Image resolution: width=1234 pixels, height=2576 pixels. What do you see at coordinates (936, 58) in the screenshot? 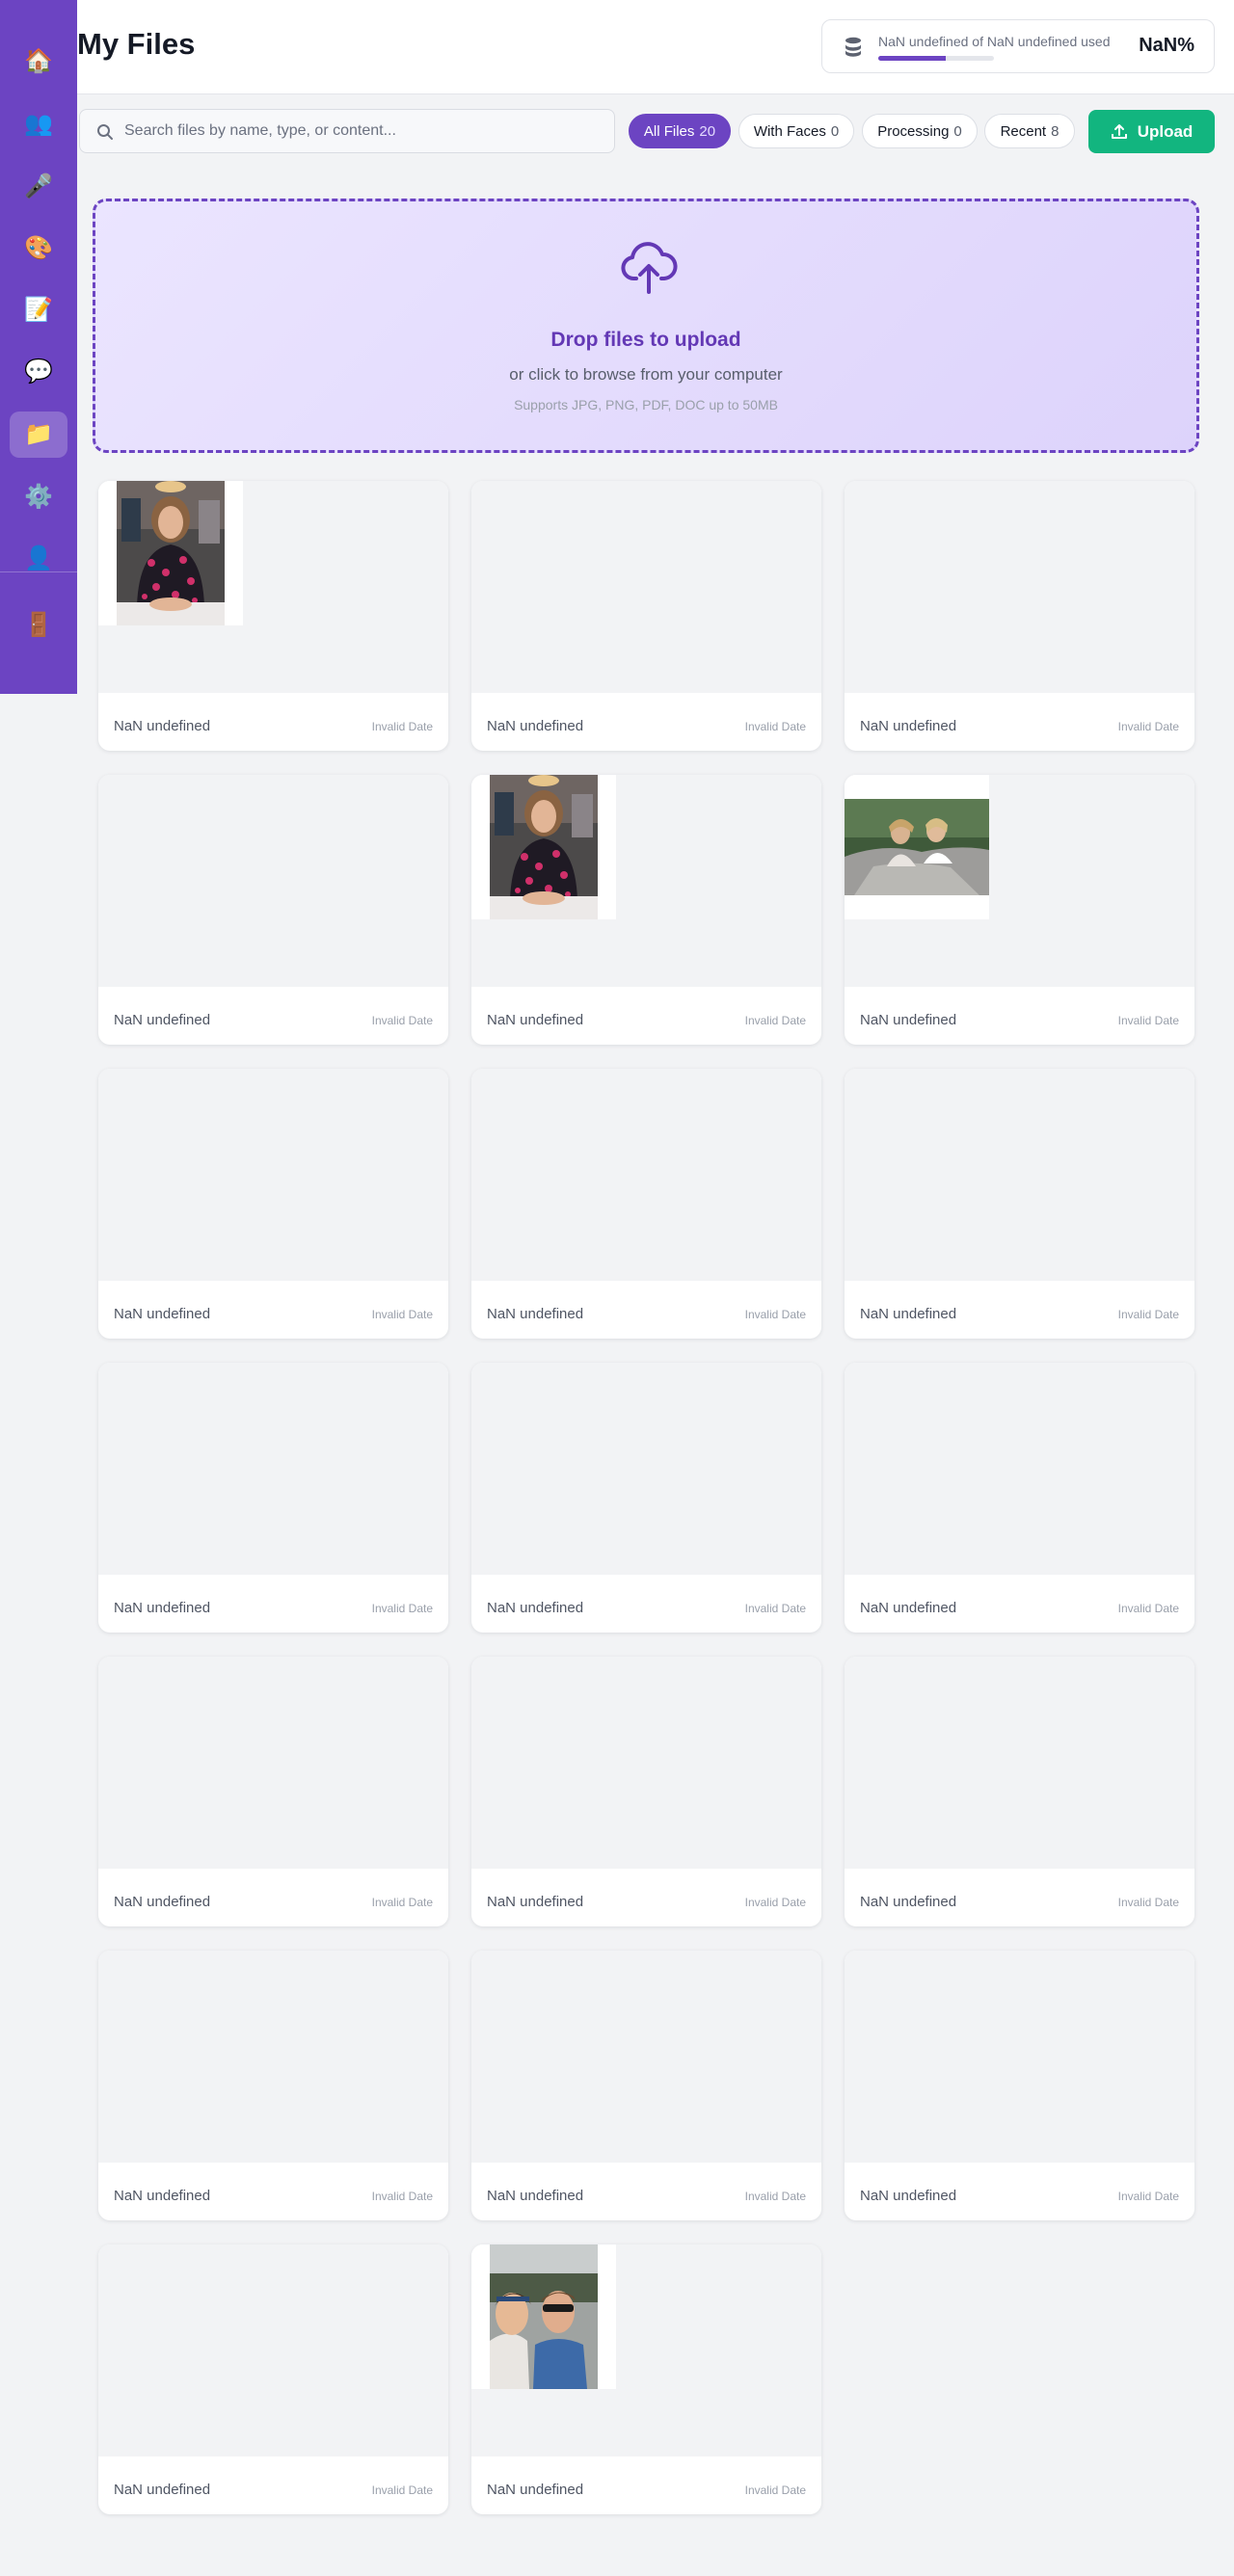
I see `storage-progress-bar` at bounding box center [936, 58].